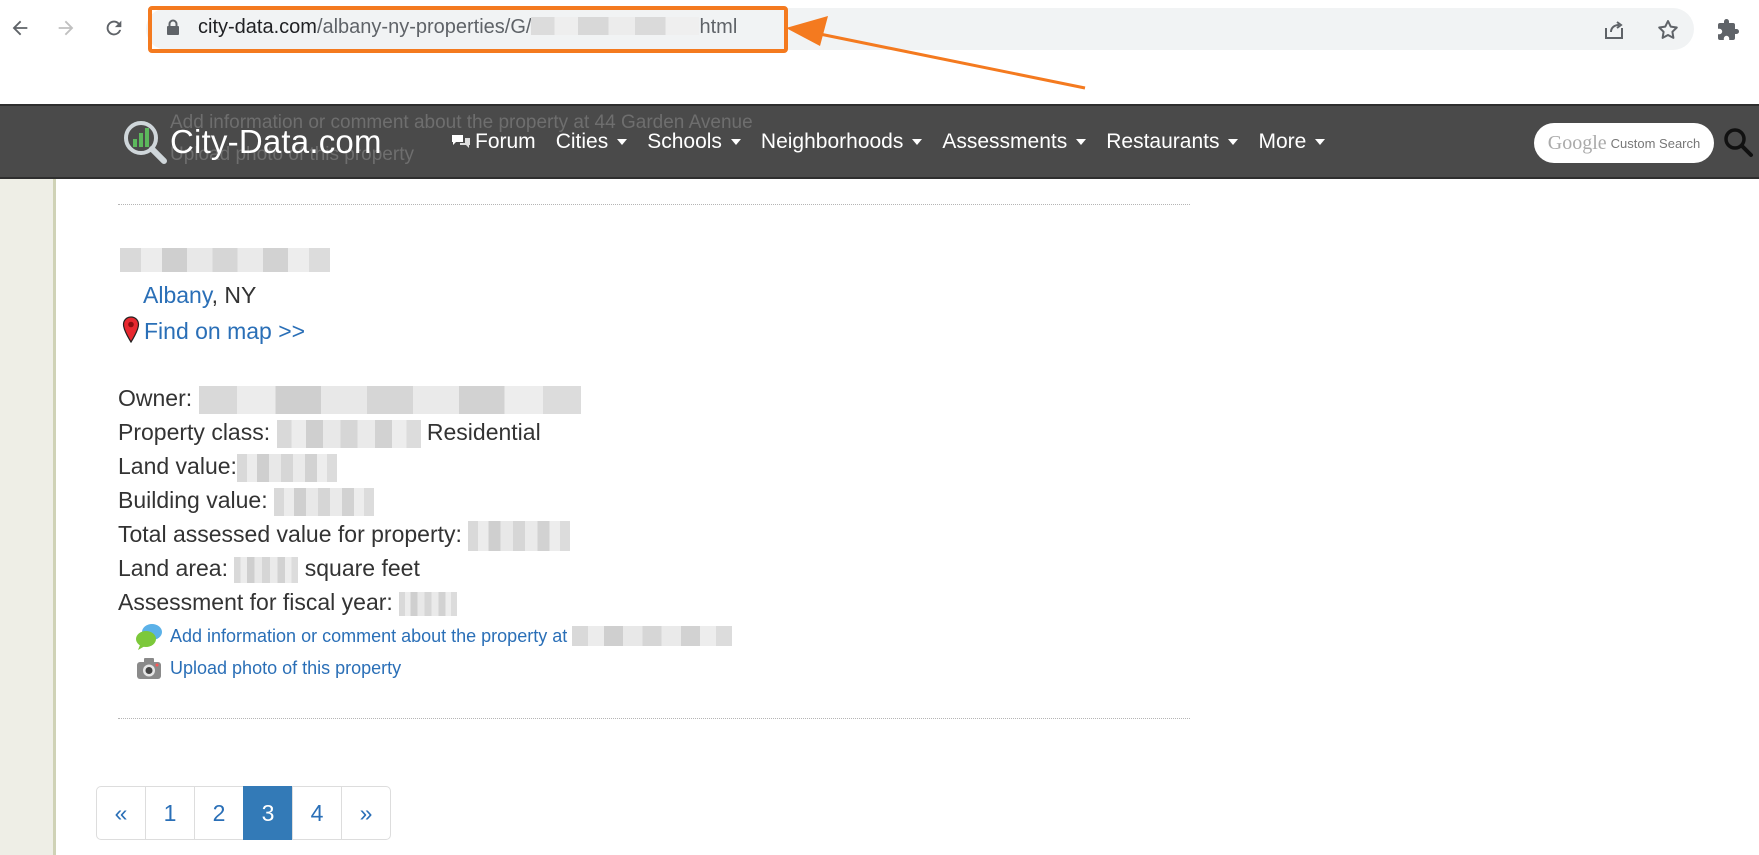 This screenshot has height=855, width=1759. What do you see at coordinates (483, 432) in the screenshot?
I see `property-class-value: Residential` at bounding box center [483, 432].